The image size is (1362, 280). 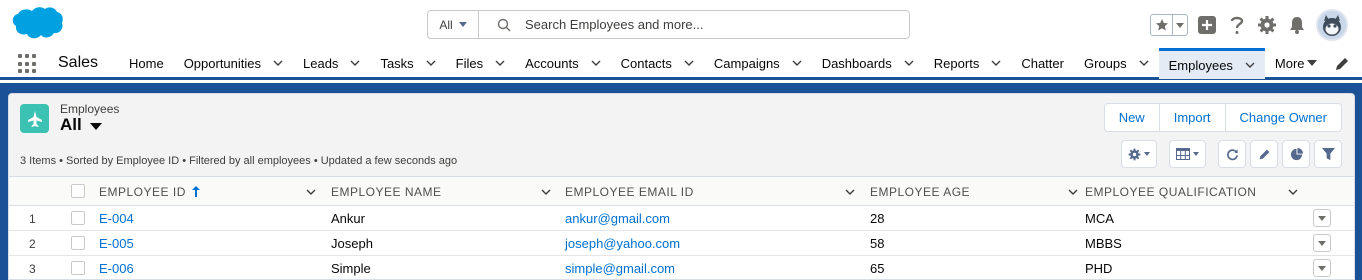 What do you see at coordinates (331, 63) in the screenshot?
I see `nav-tab-leads: Leads` at bounding box center [331, 63].